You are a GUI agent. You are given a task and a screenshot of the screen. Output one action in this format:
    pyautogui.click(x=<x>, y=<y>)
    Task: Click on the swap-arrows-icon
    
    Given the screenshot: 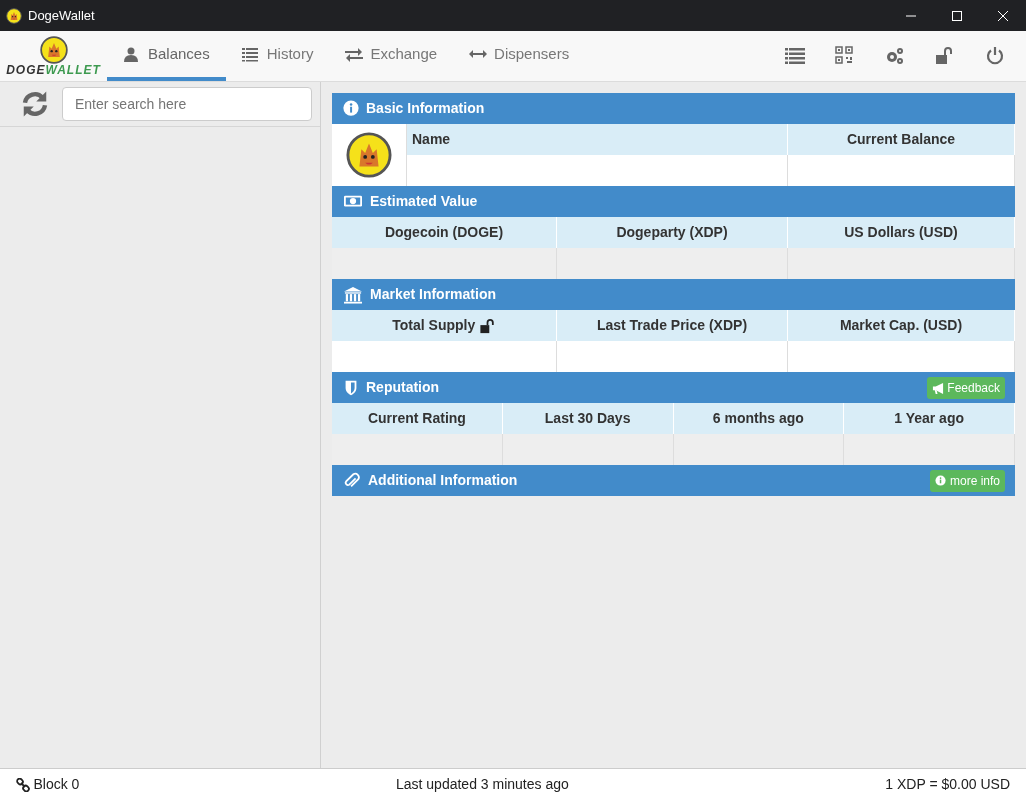 What is the action you would take?
    pyautogui.click(x=354, y=54)
    